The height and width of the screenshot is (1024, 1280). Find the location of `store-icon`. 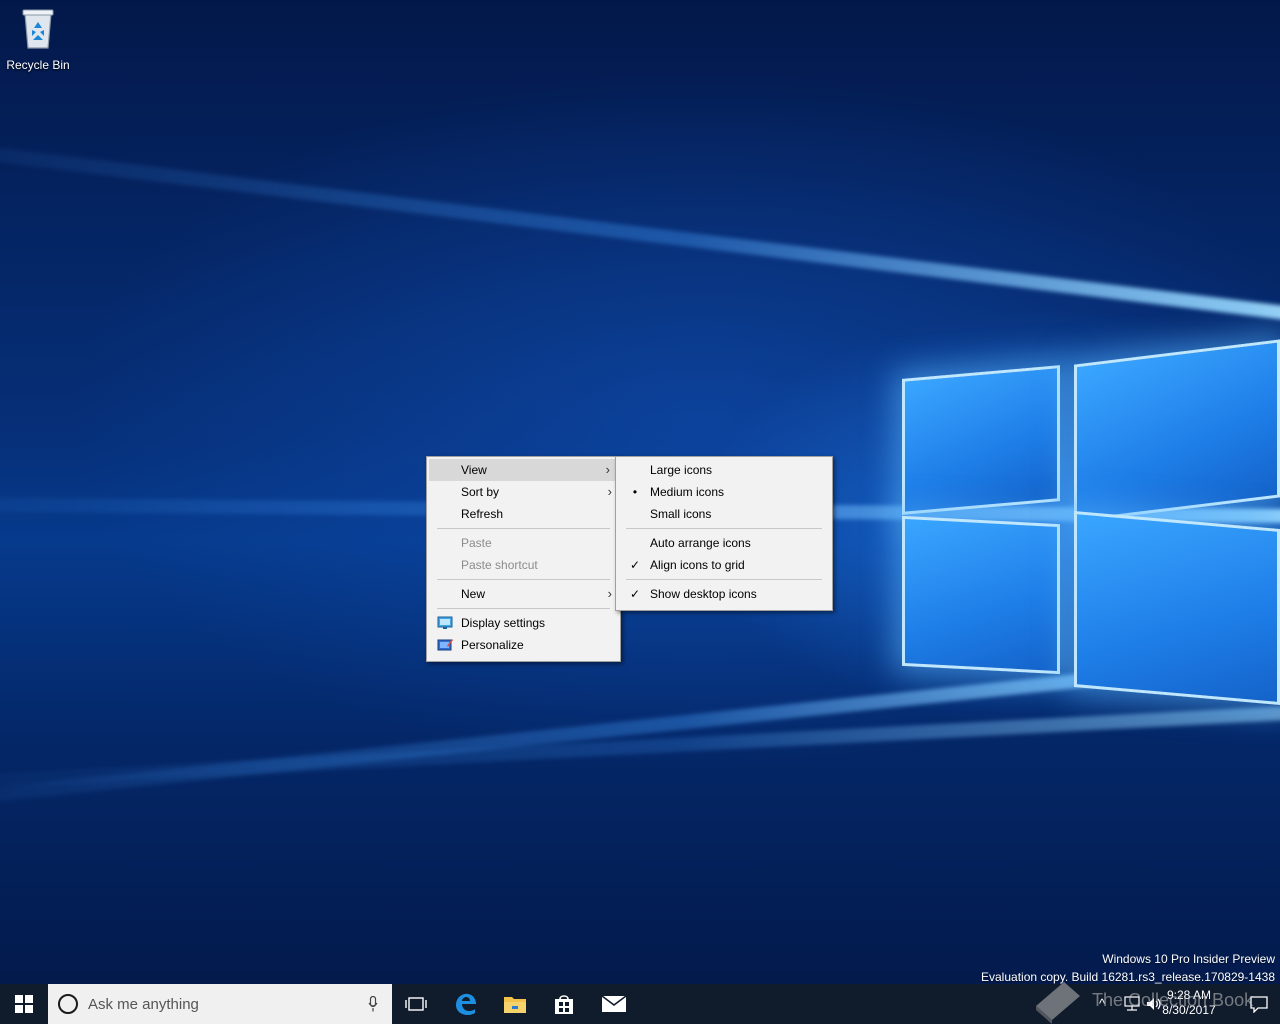

store-icon is located at coordinates (564, 1004).